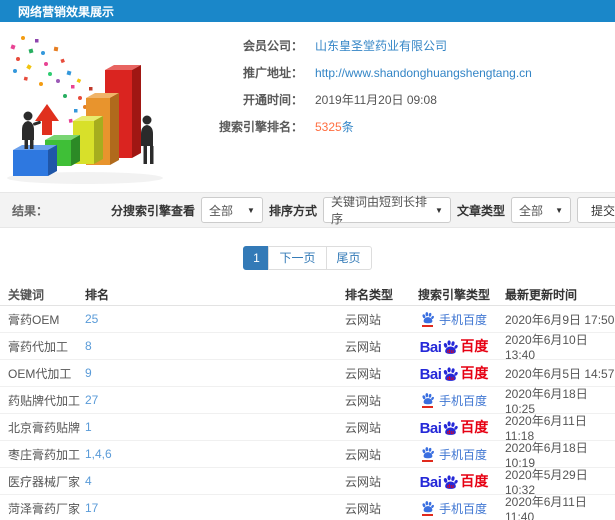 This screenshot has height=520, width=615. Describe the element at coordinates (530, 210) in the screenshot. I see `article-type-select-value: 全部` at that location.